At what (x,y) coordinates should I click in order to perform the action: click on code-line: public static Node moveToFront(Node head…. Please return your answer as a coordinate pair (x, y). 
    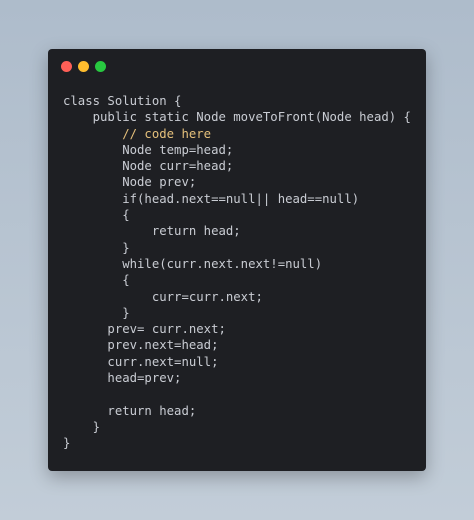
    Looking at the image, I should click on (237, 117).